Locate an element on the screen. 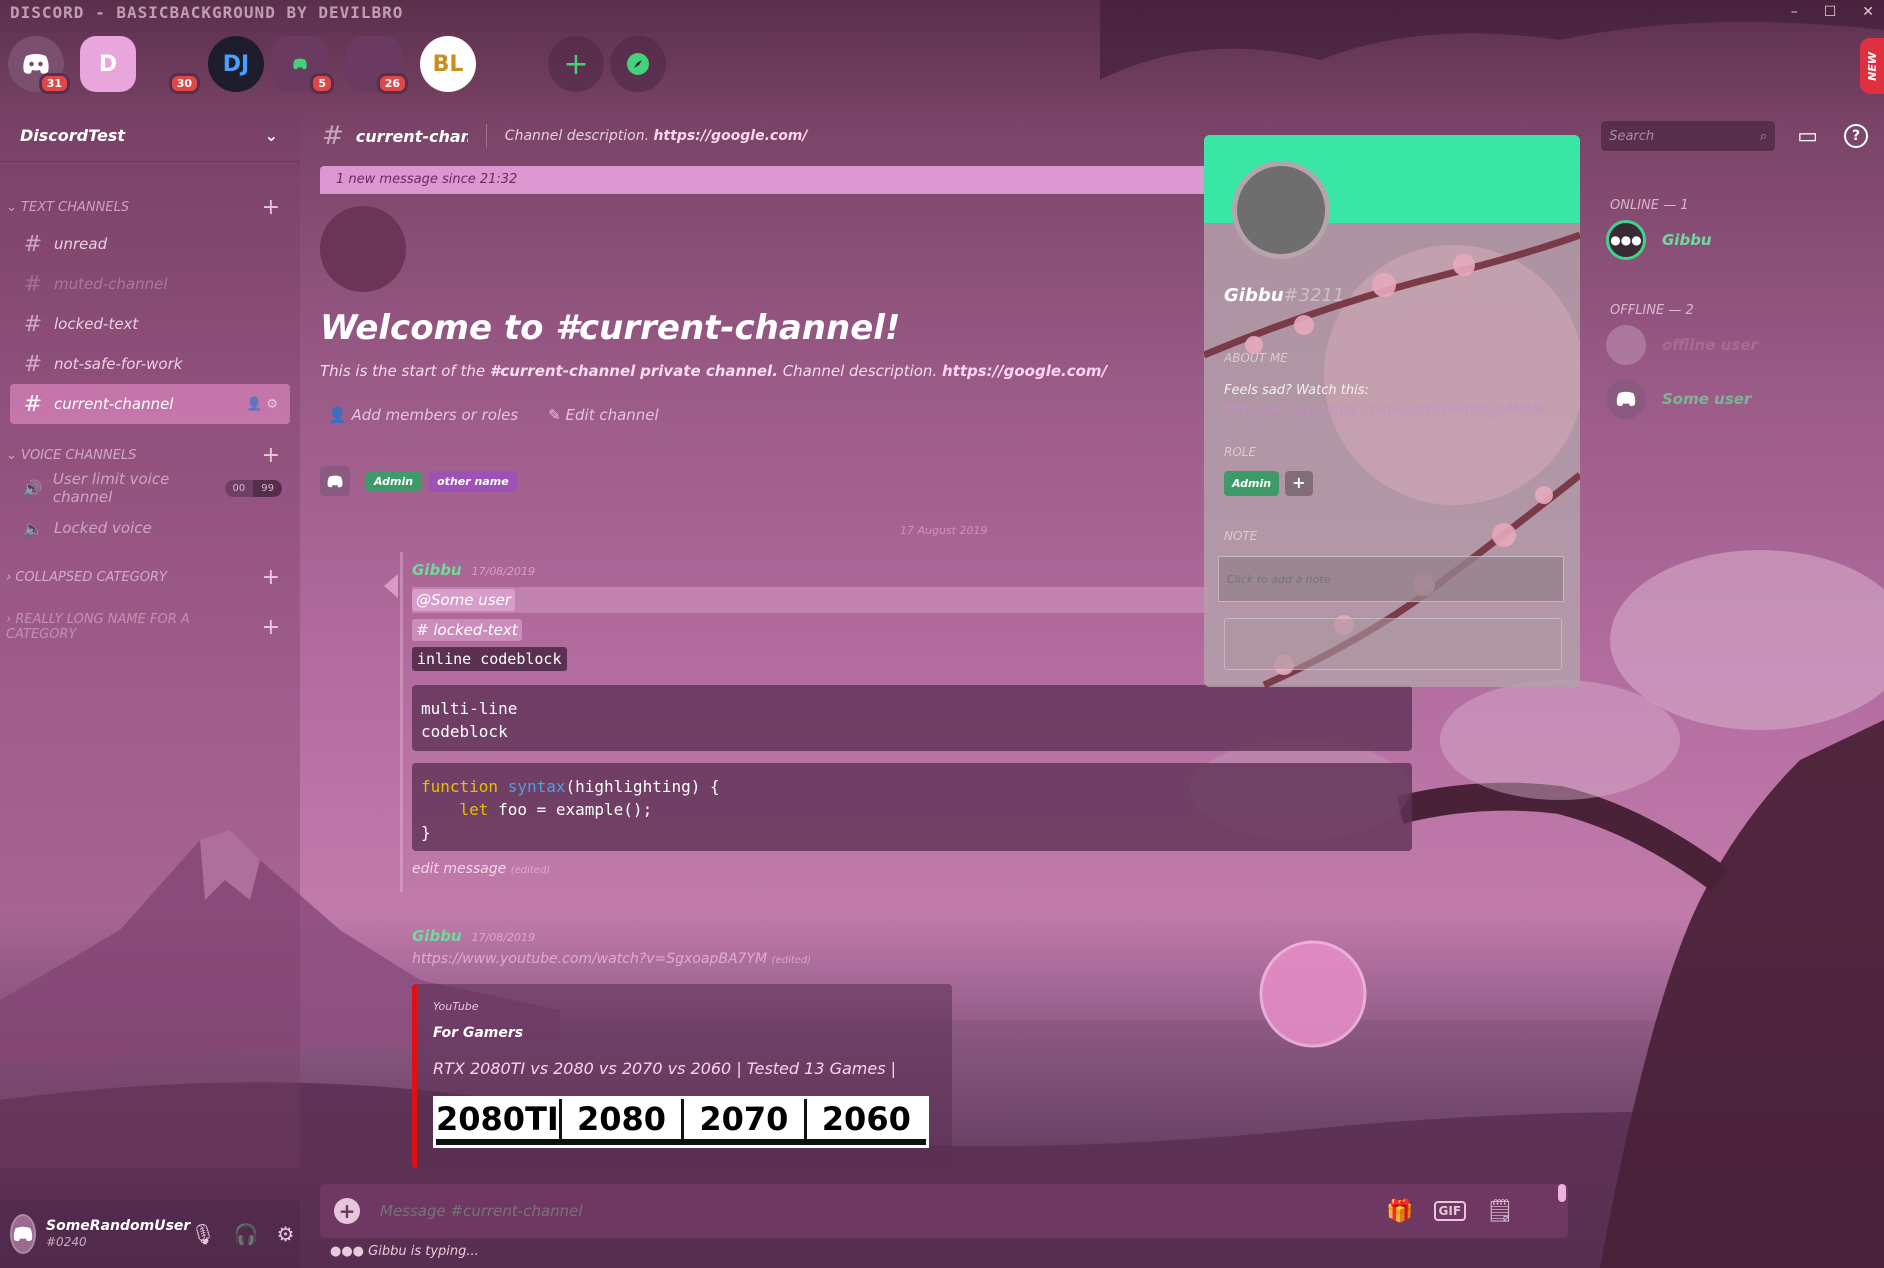 This screenshot has height=1268, width=1884. add-server-button: + is located at coordinates (576, 64).